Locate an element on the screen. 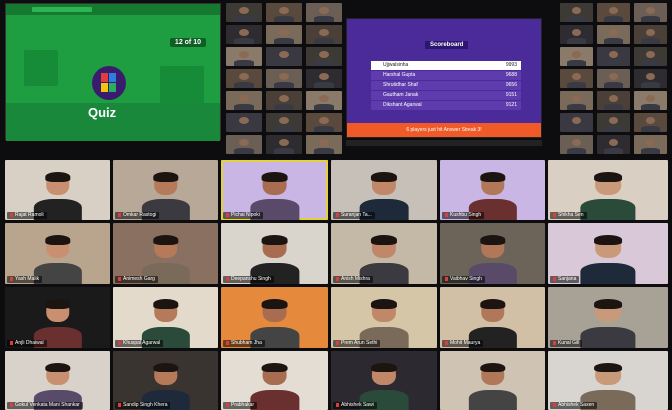 The height and width of the screenshot is (410, 672). participant-name-label: Animesh Garg is located at coordinates (136, 279).